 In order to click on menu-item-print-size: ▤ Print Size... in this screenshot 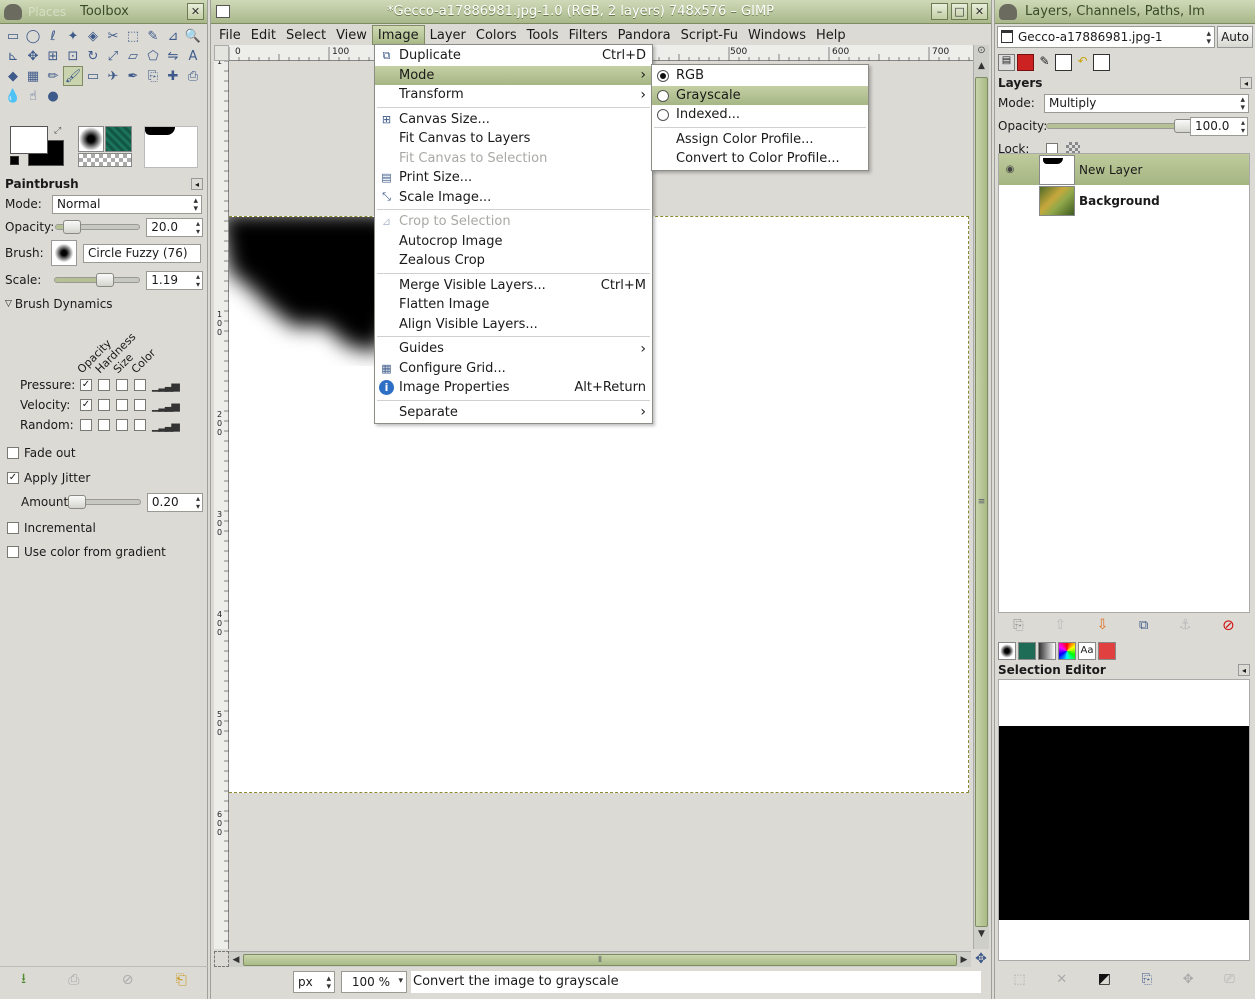, I will do `click(513, 178)`.